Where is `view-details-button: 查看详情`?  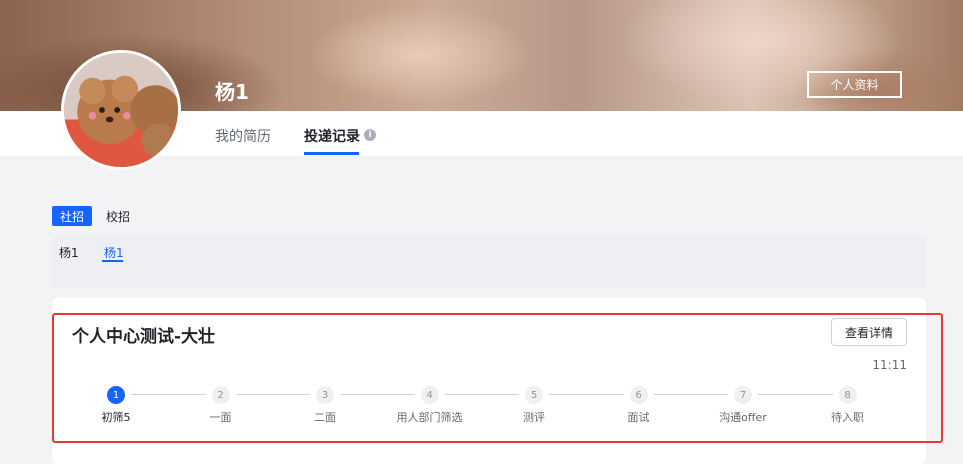
view-details-button: 查看详情 is located at coordinates (869, 332).